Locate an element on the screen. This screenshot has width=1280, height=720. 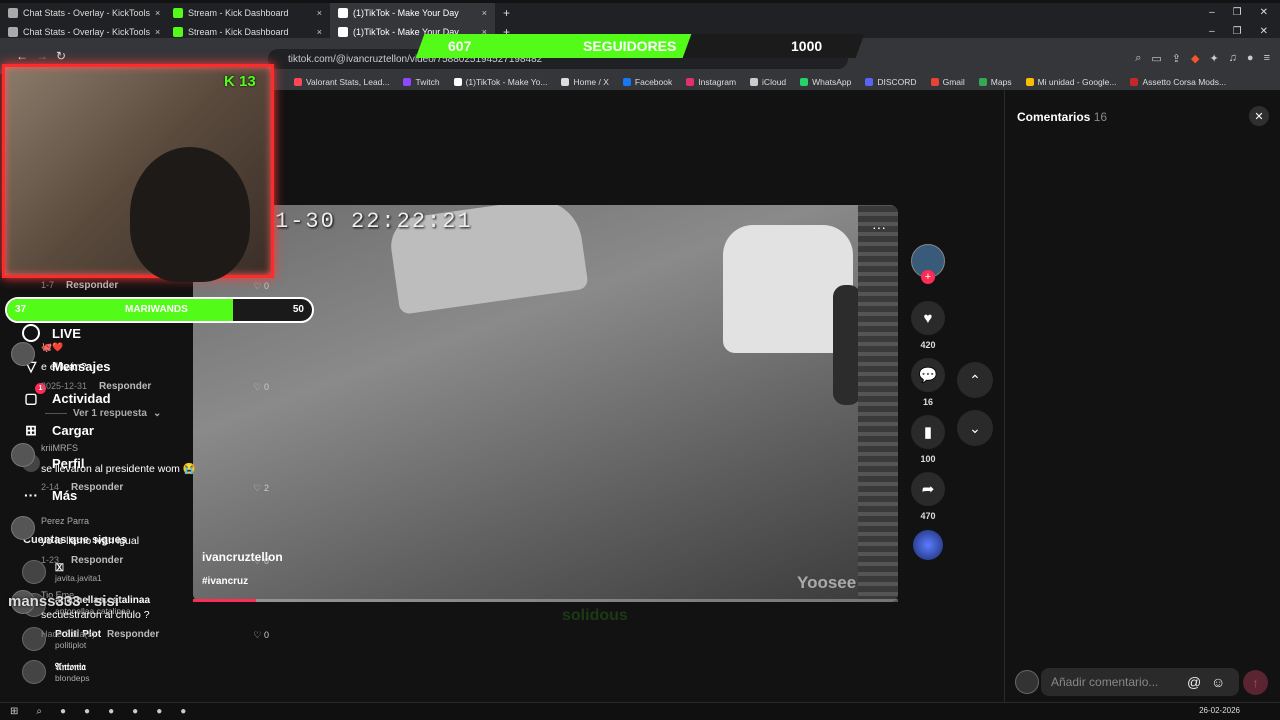
follow-plus-icon: + is located at coordinates (928, 277).